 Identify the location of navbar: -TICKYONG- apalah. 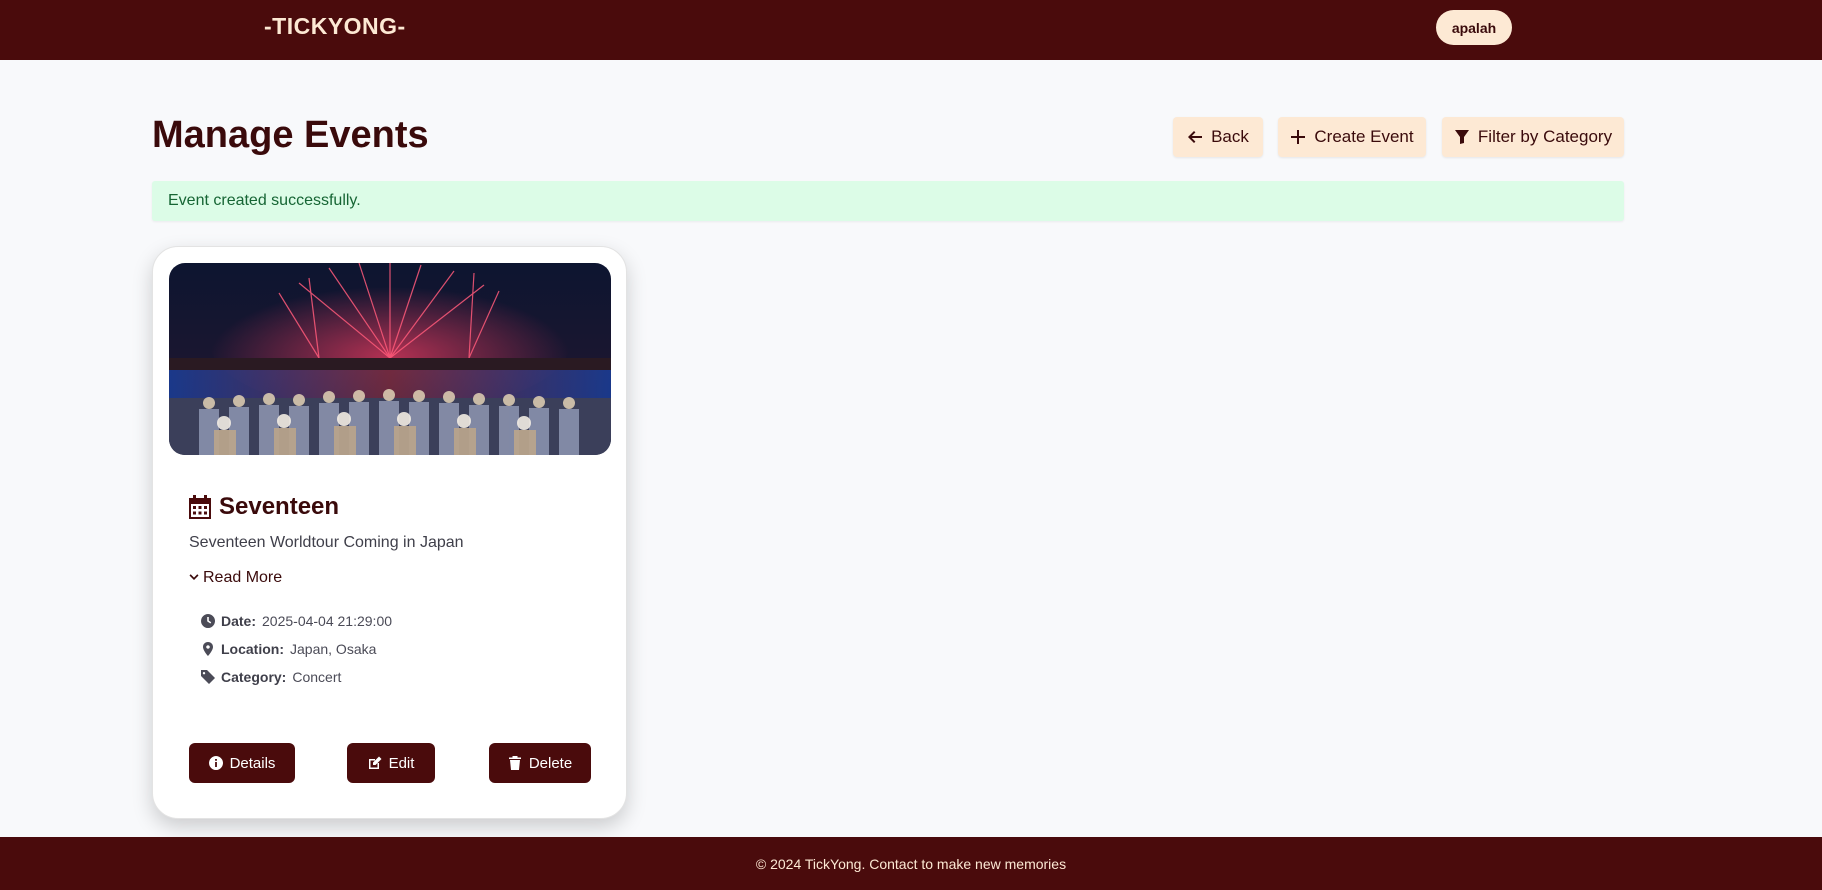
(911, 30).